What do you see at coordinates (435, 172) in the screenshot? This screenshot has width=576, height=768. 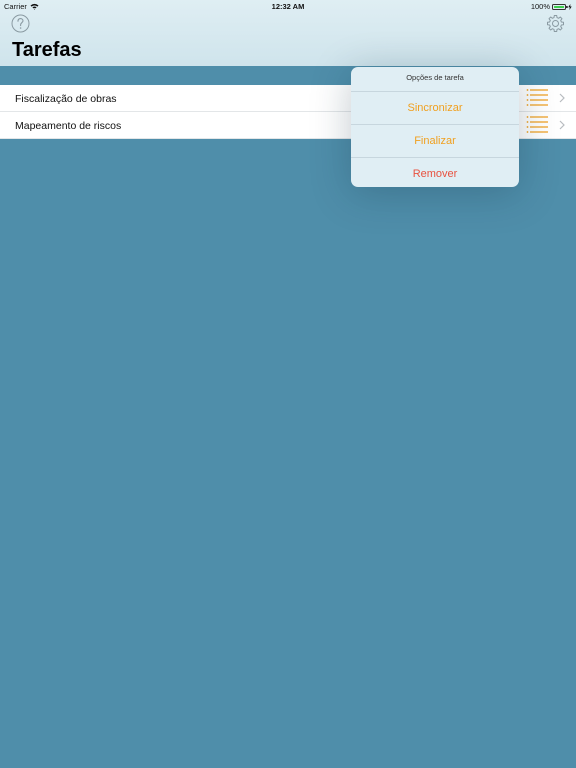 I see `remove-button: Remover` at bounding box center [435, 172].